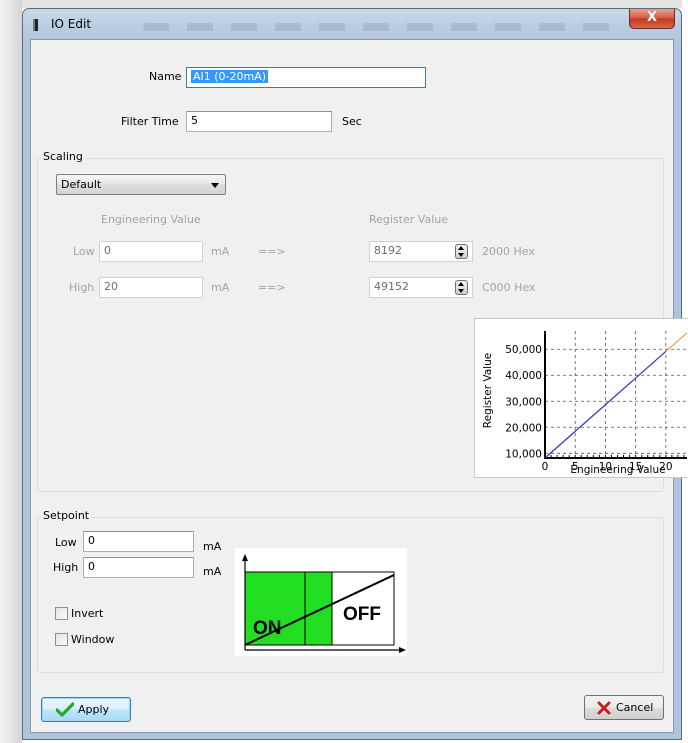  Describe the element at coordinates (635, 707) in the screenshot. I see `cancel-label: Cancel` at that location.